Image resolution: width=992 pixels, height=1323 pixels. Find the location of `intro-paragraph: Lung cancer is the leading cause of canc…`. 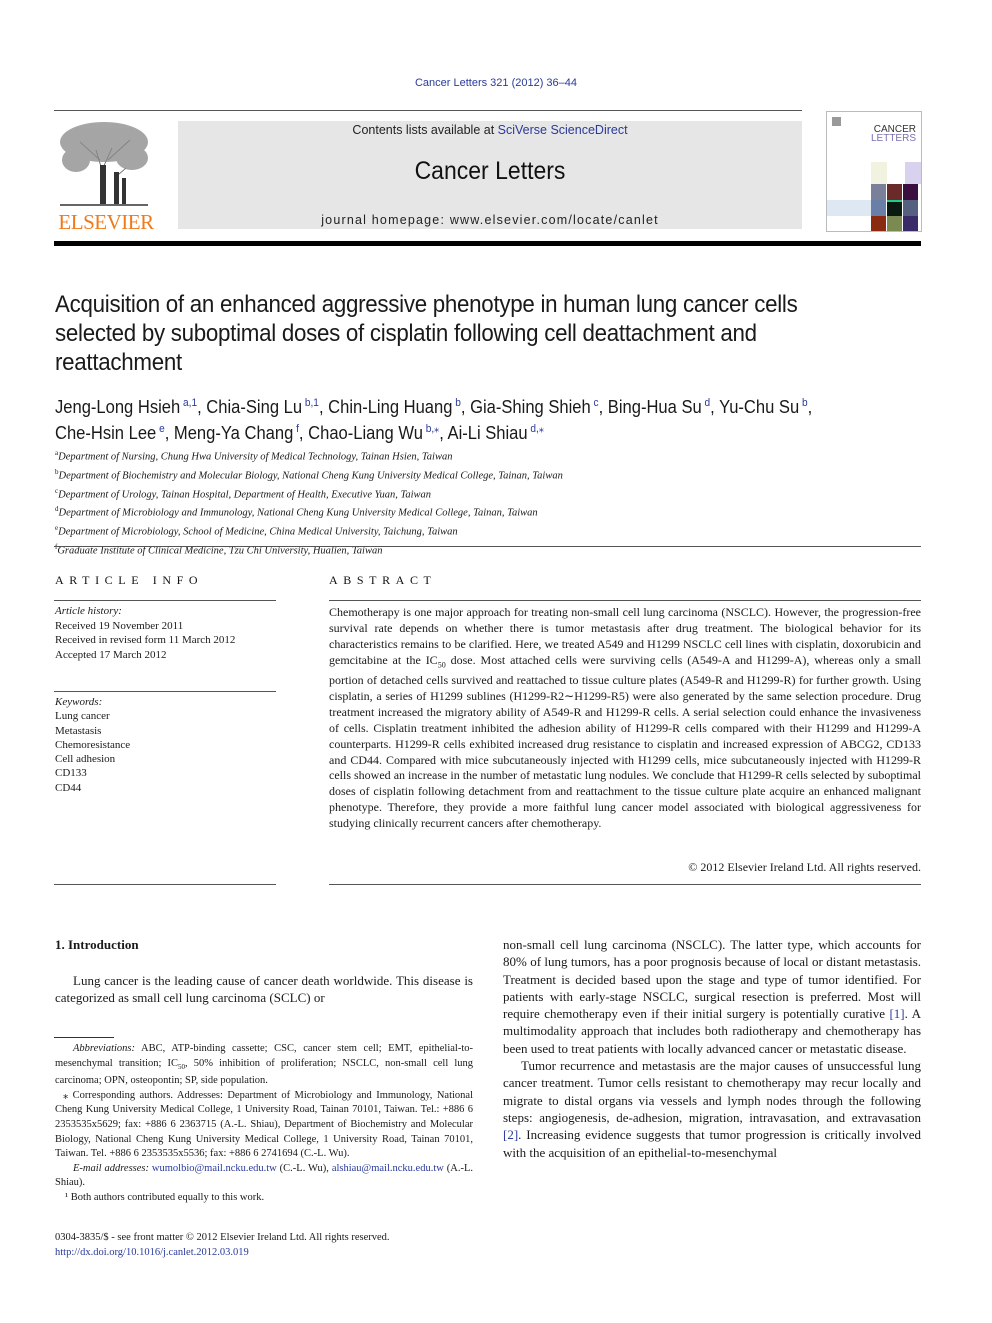

intro-paragraph: Lung cancer is the leading cause of canc… is located at coordinates (264, 989).